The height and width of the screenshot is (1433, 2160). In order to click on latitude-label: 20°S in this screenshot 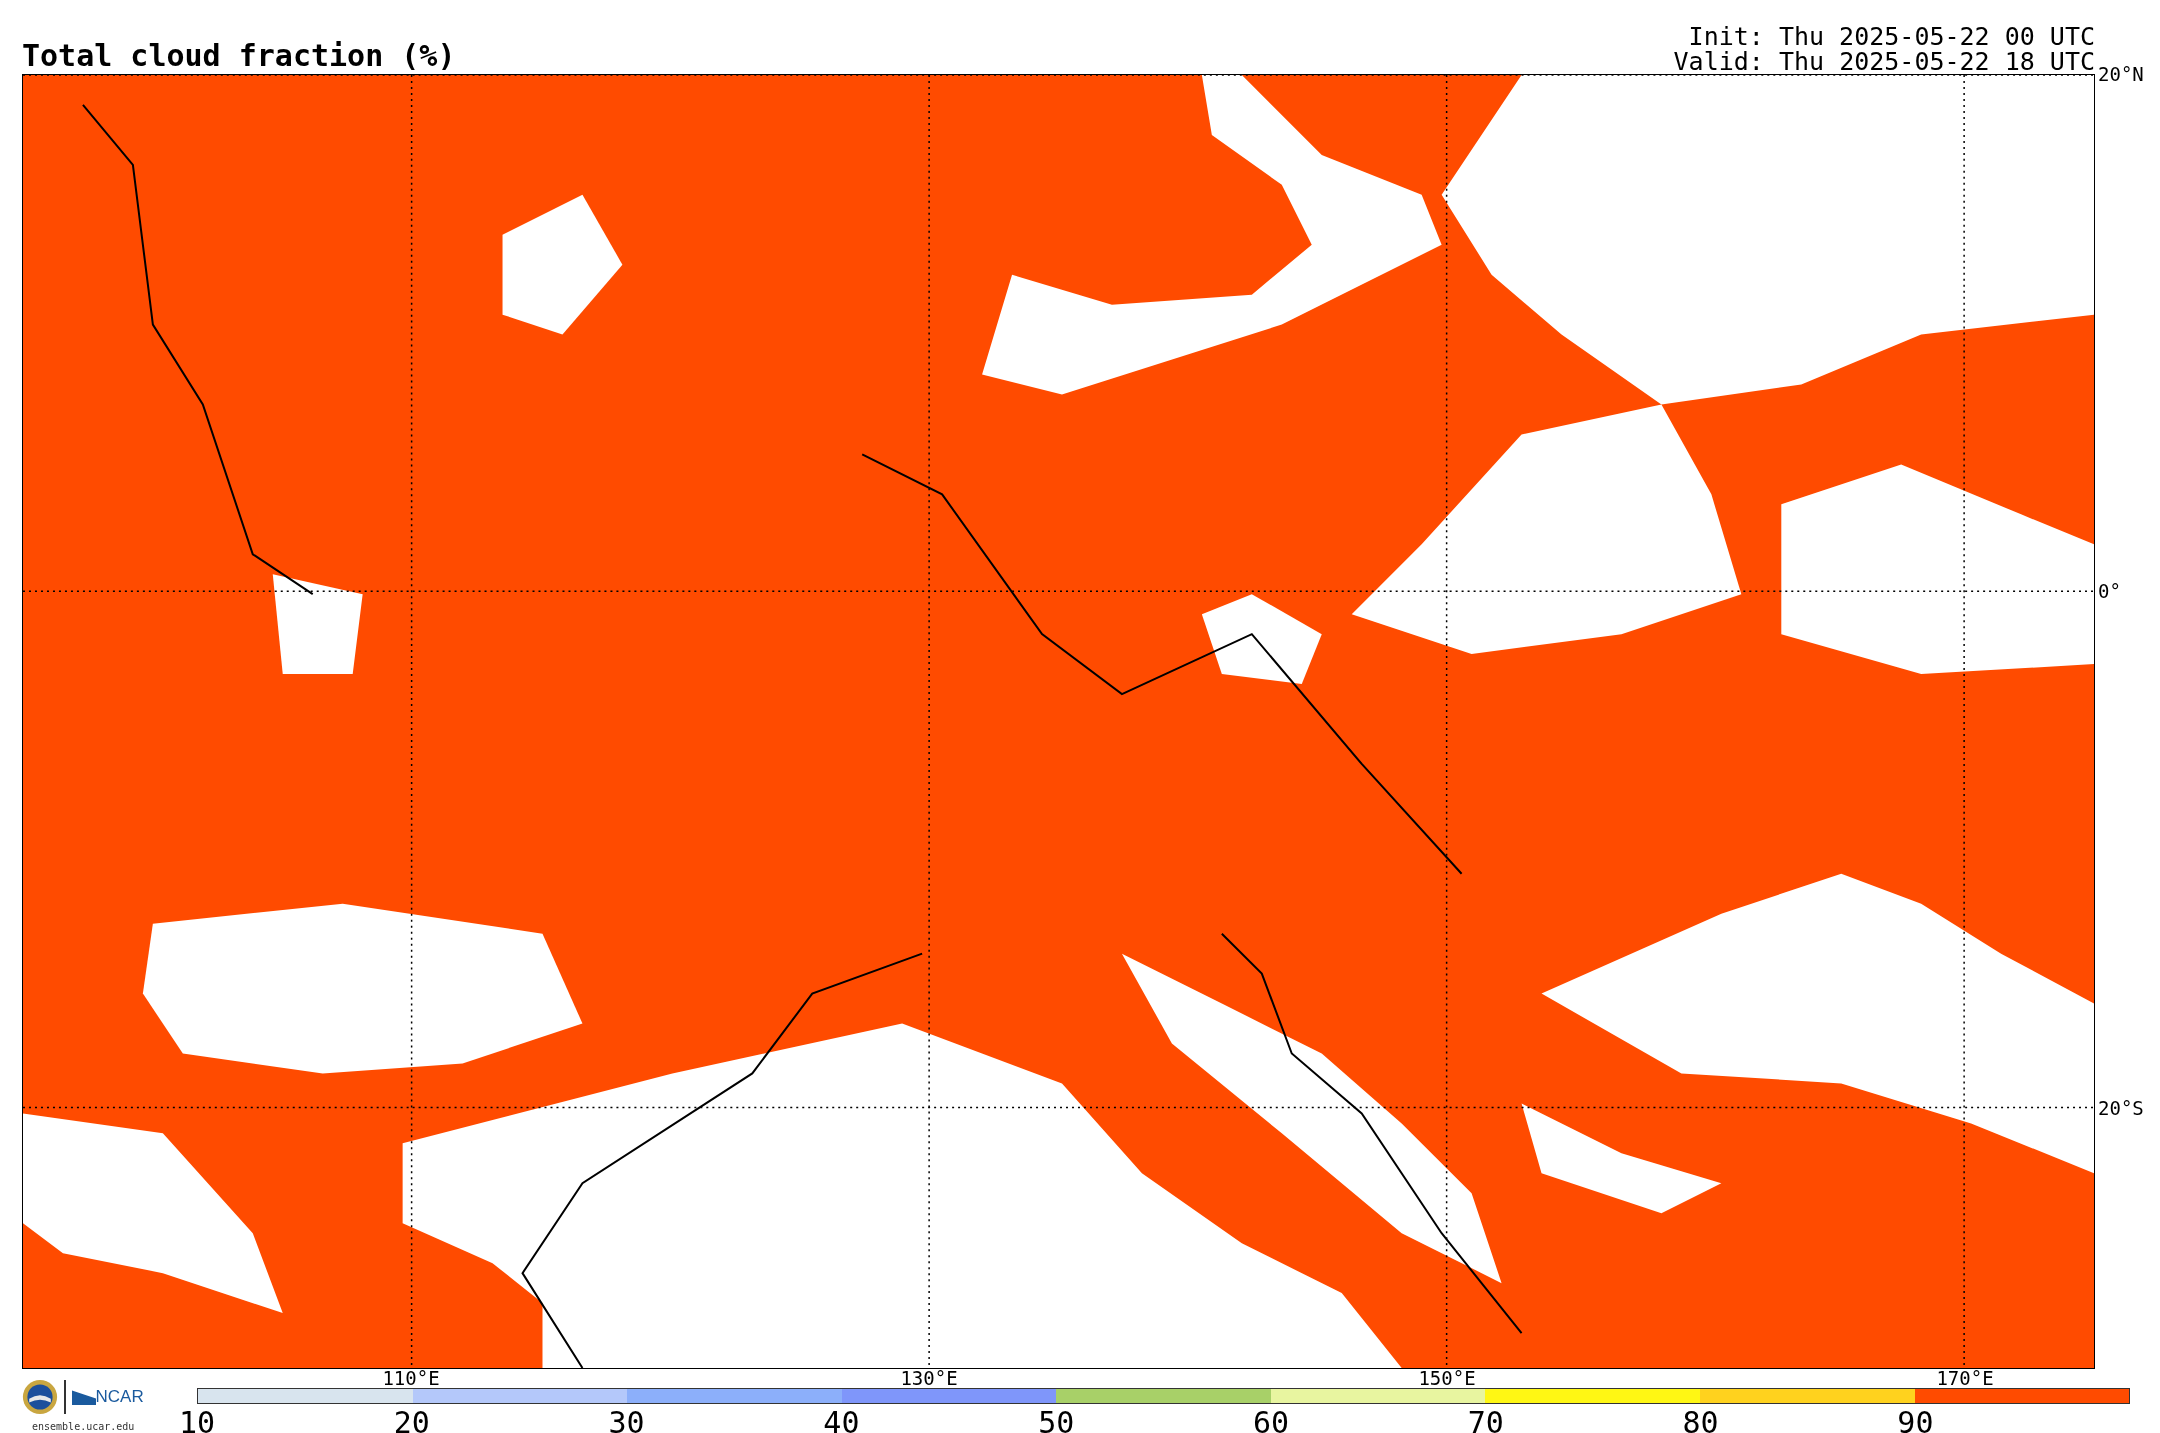, I will do `click(2121, 1108)`.